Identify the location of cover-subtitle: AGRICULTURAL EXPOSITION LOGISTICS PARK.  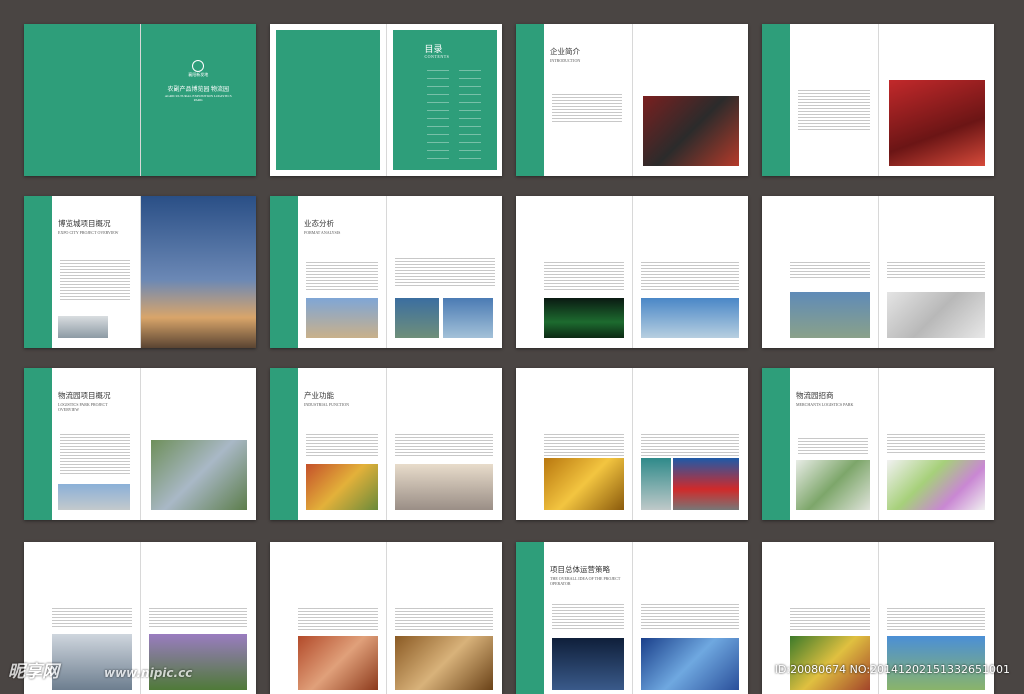
(198, 98).